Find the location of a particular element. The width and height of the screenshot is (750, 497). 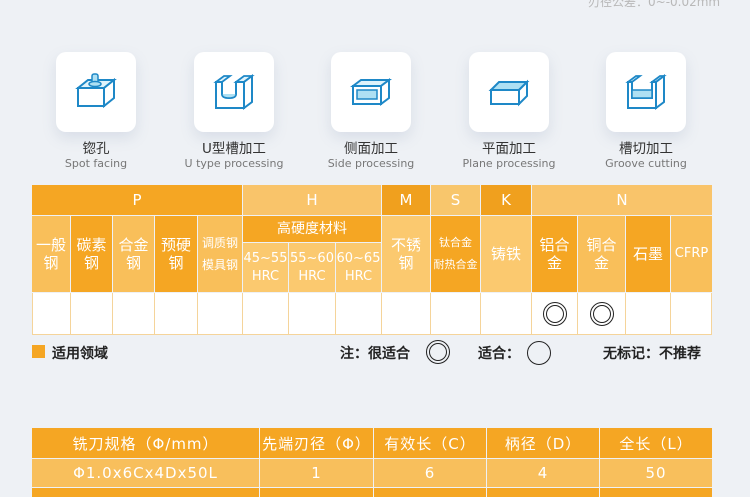

u-groove-icon is located at coordinates (234, 92).